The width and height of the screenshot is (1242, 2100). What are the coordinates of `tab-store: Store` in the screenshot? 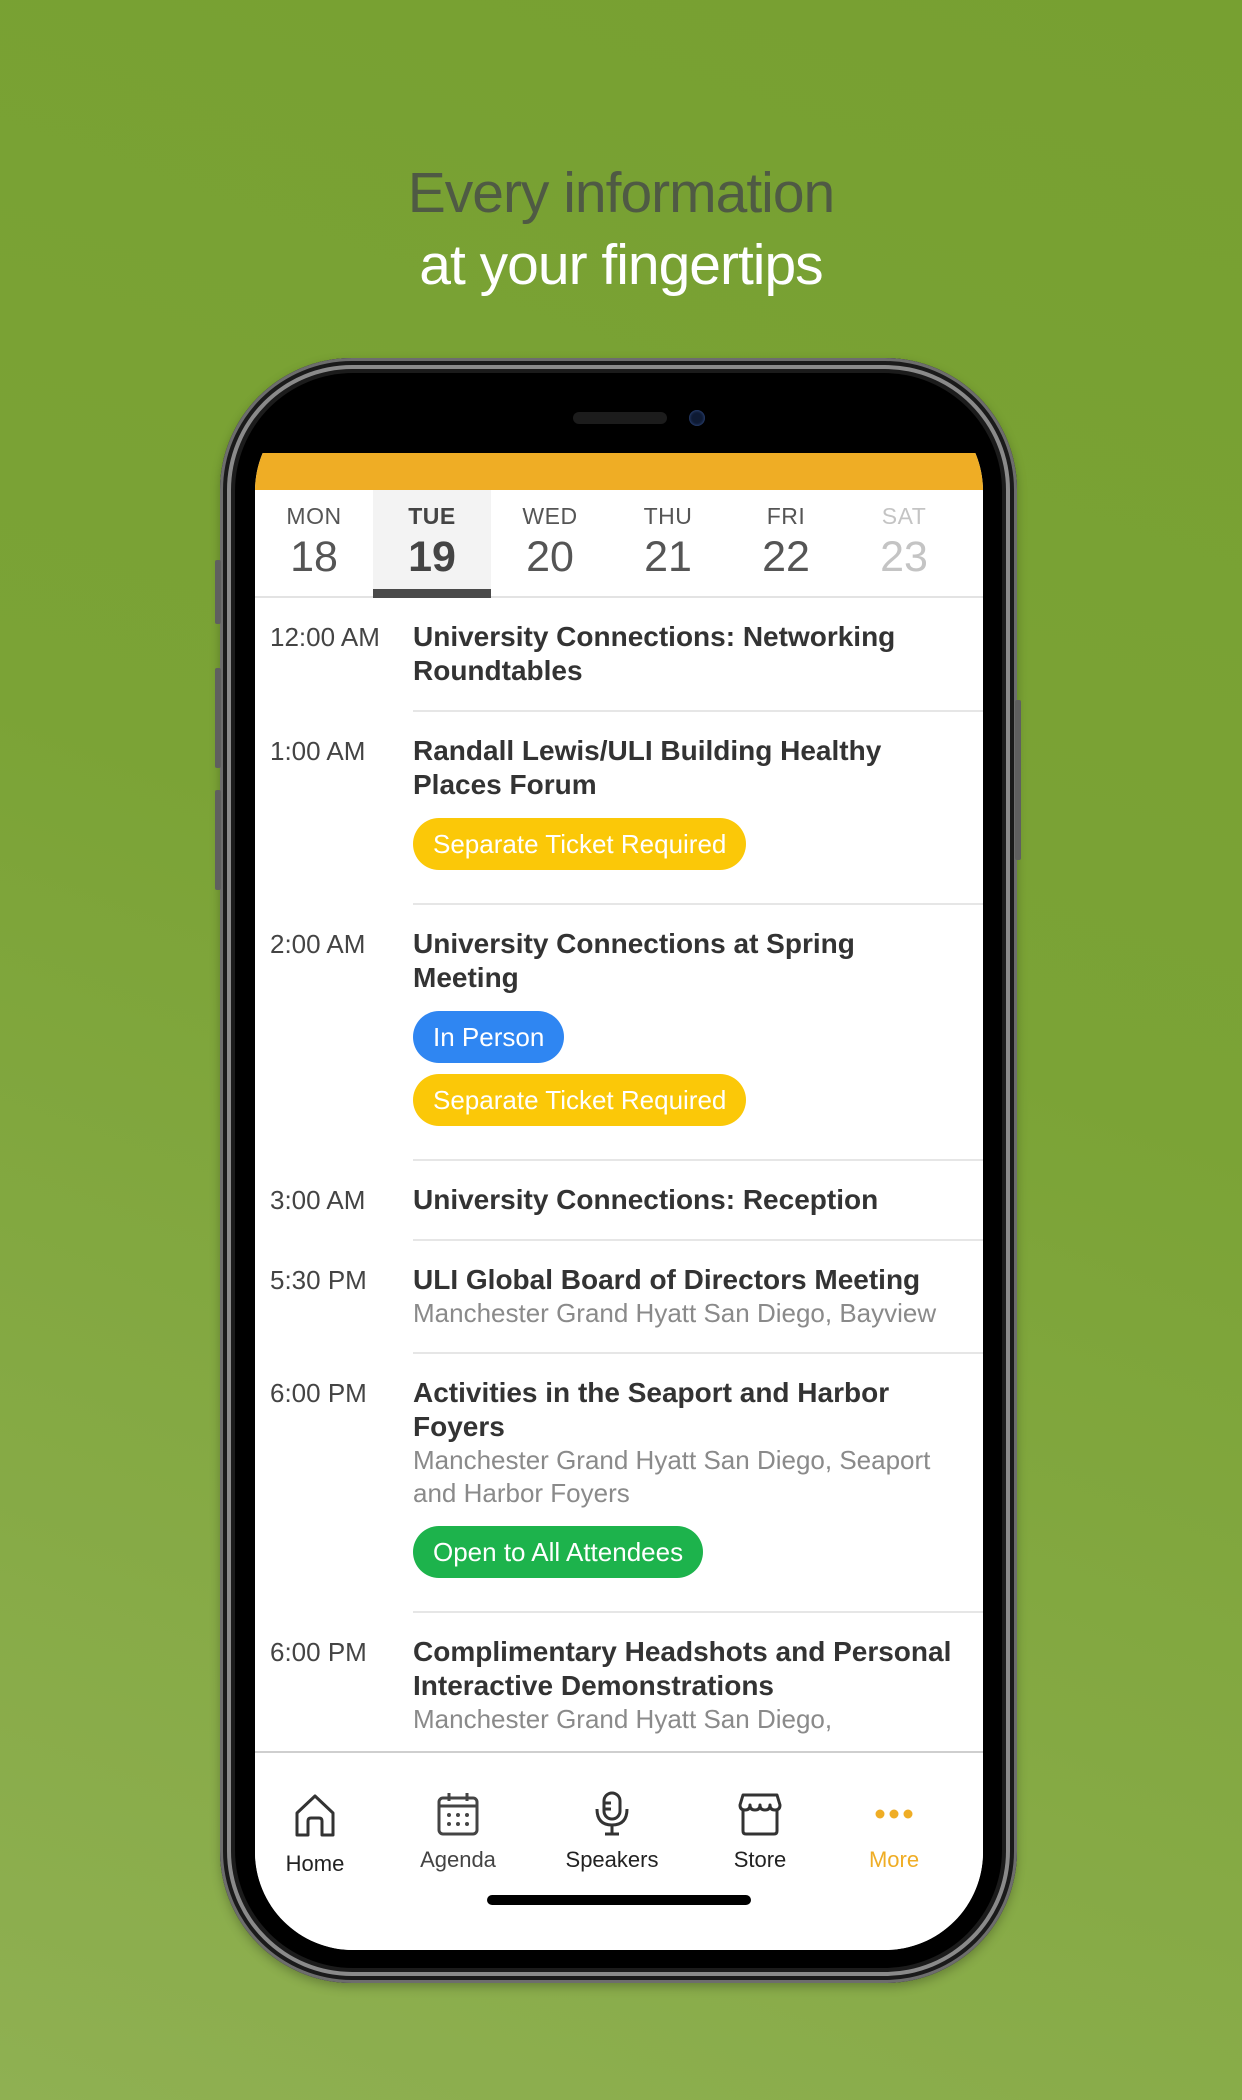 It's located at (760, 1832).